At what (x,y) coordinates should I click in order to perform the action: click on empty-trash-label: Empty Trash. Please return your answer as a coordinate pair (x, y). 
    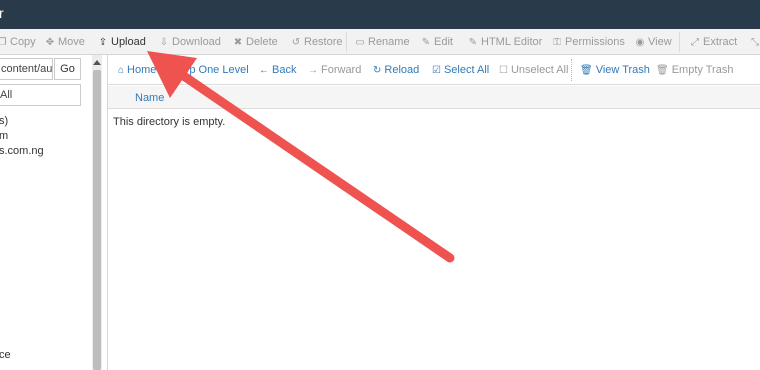
    Looking at the image, I should click on (702, 70).